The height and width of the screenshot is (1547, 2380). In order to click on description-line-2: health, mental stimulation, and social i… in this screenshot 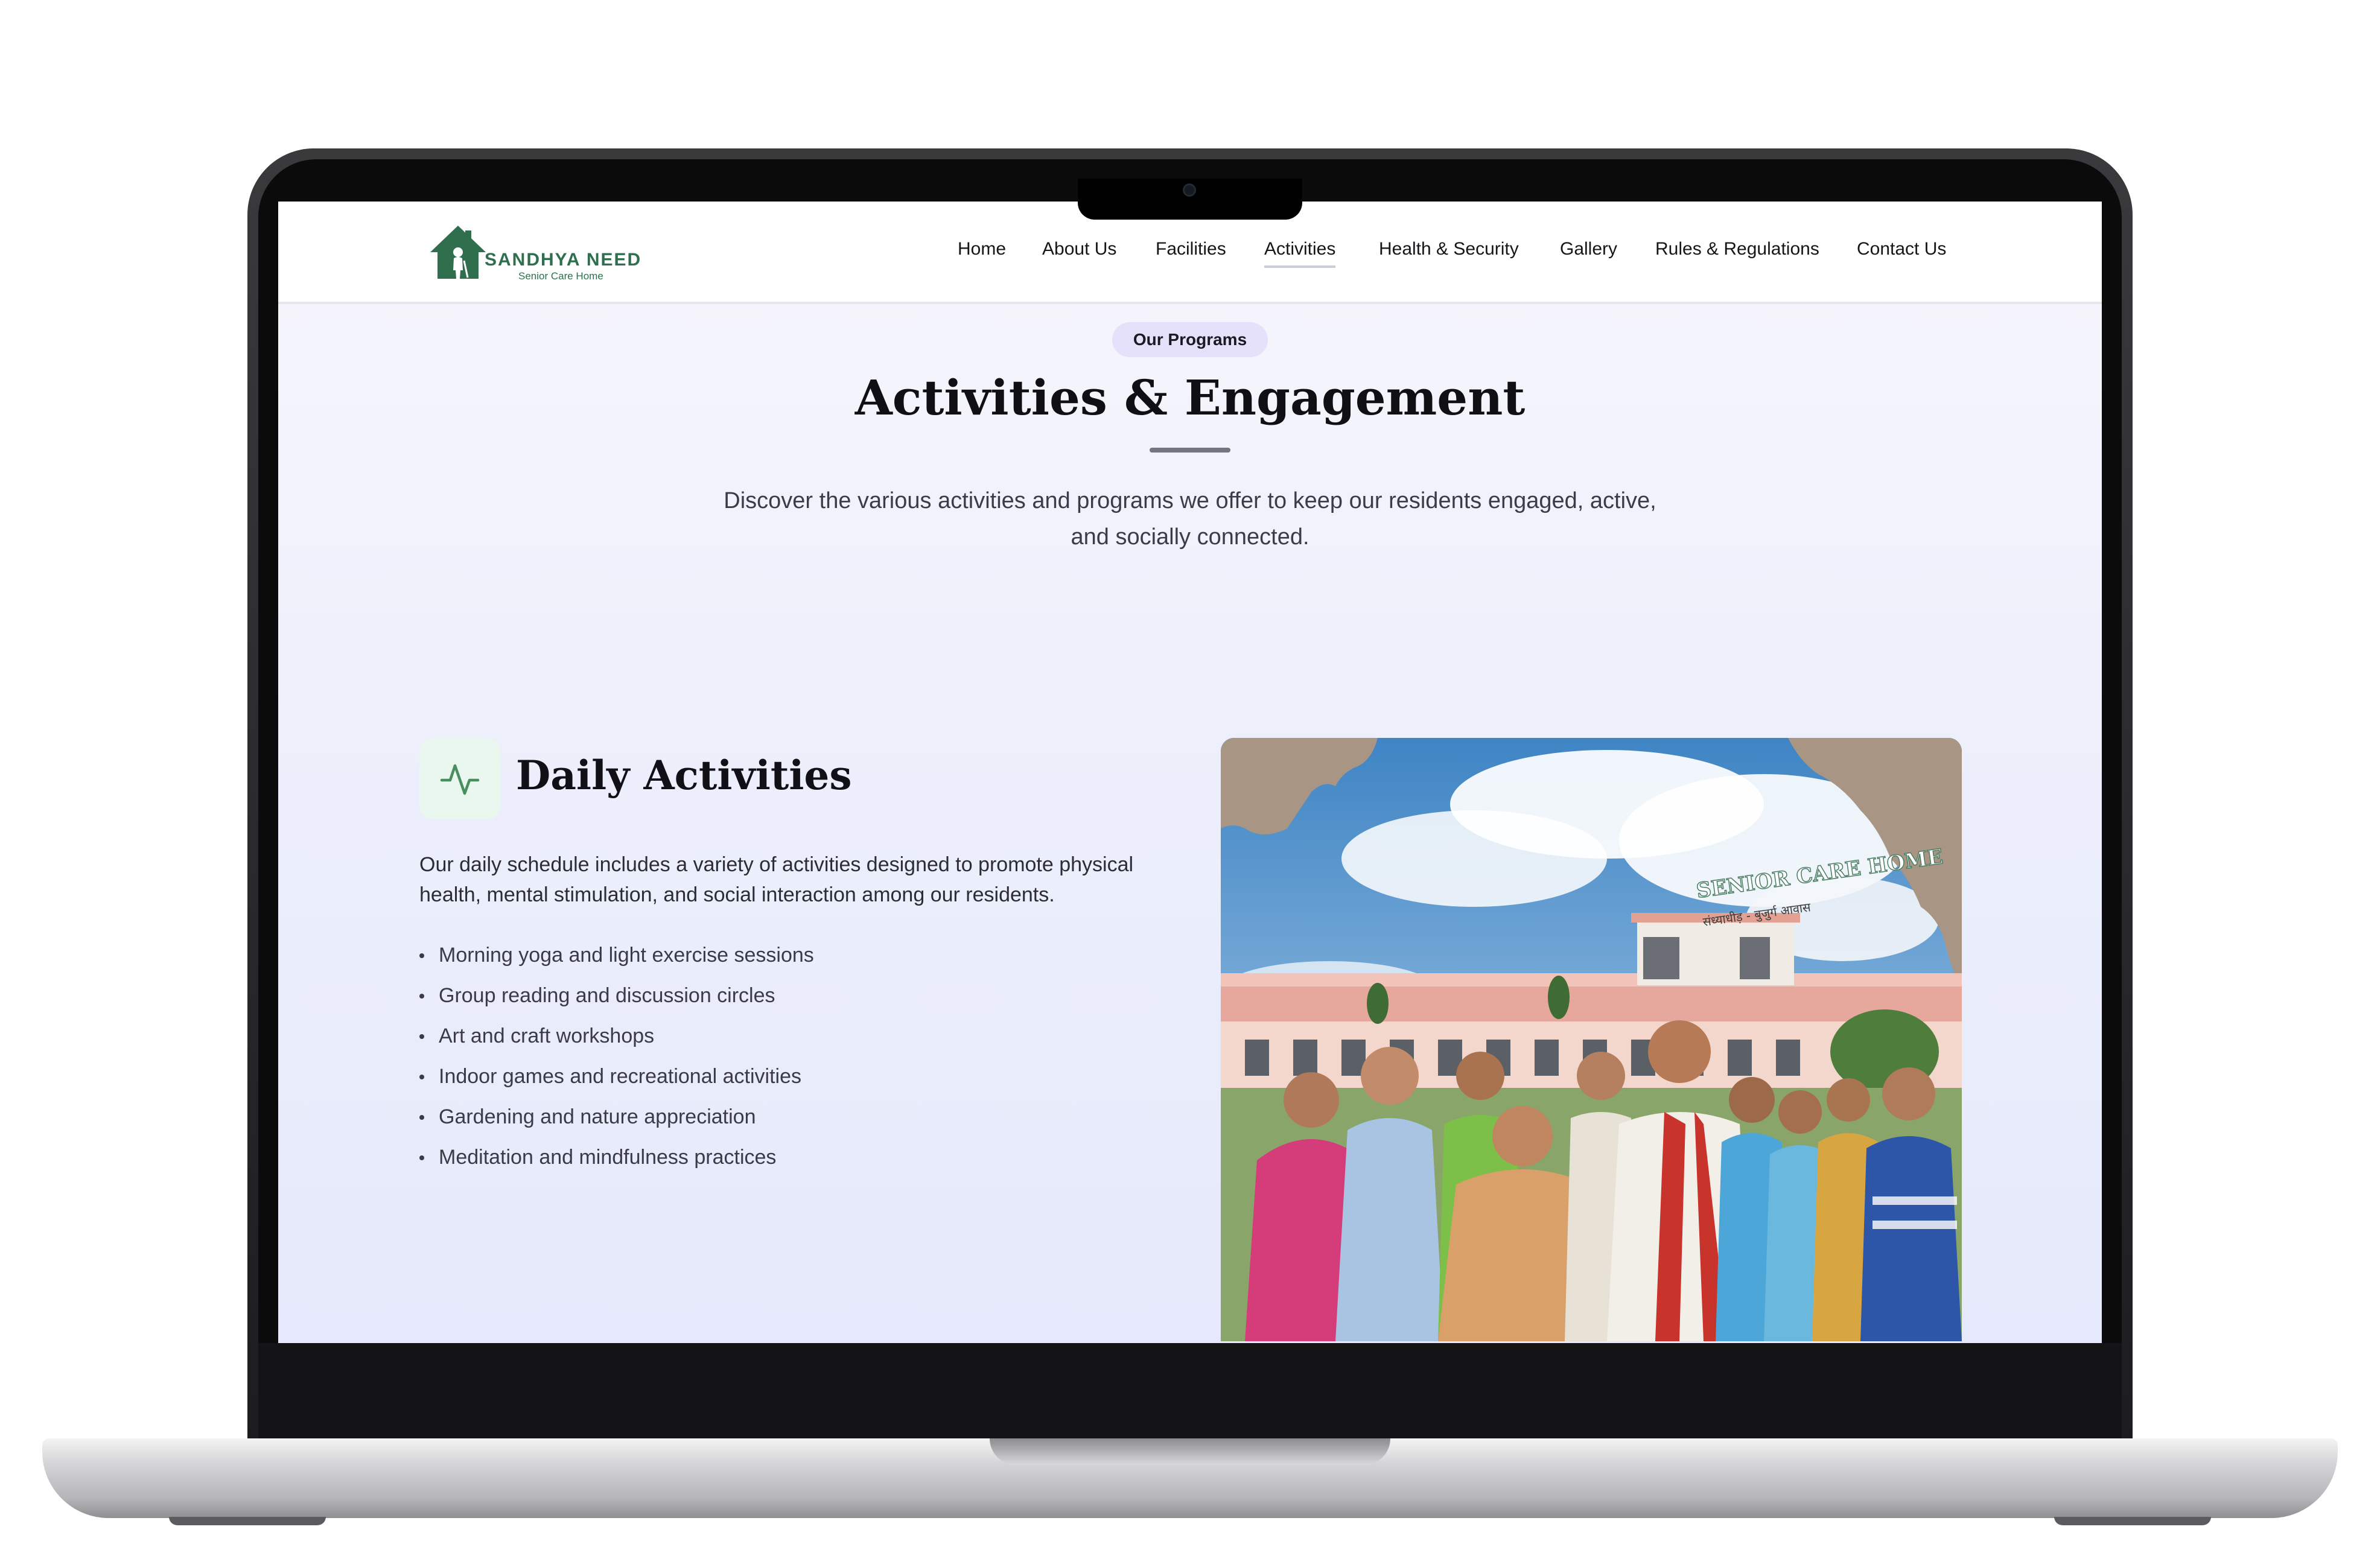, I will do `click(737, 895)`.